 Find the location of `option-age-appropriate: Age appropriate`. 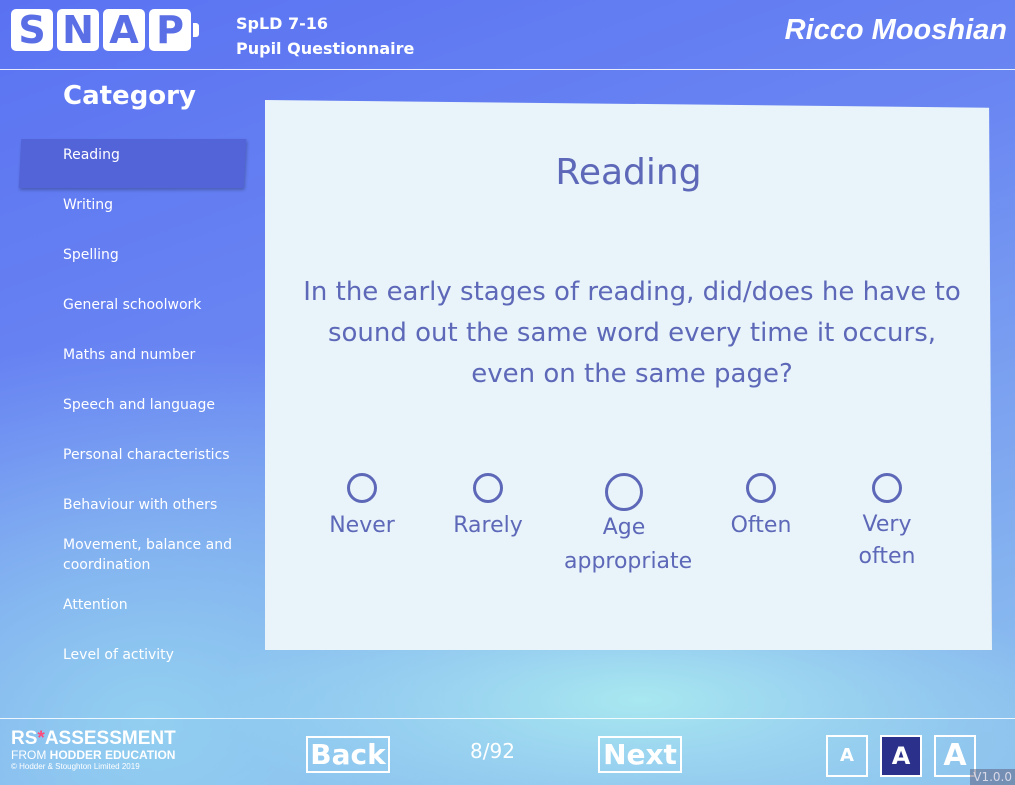

option-age-appropriate: Age appropriate is located at coordinates (624, 526).